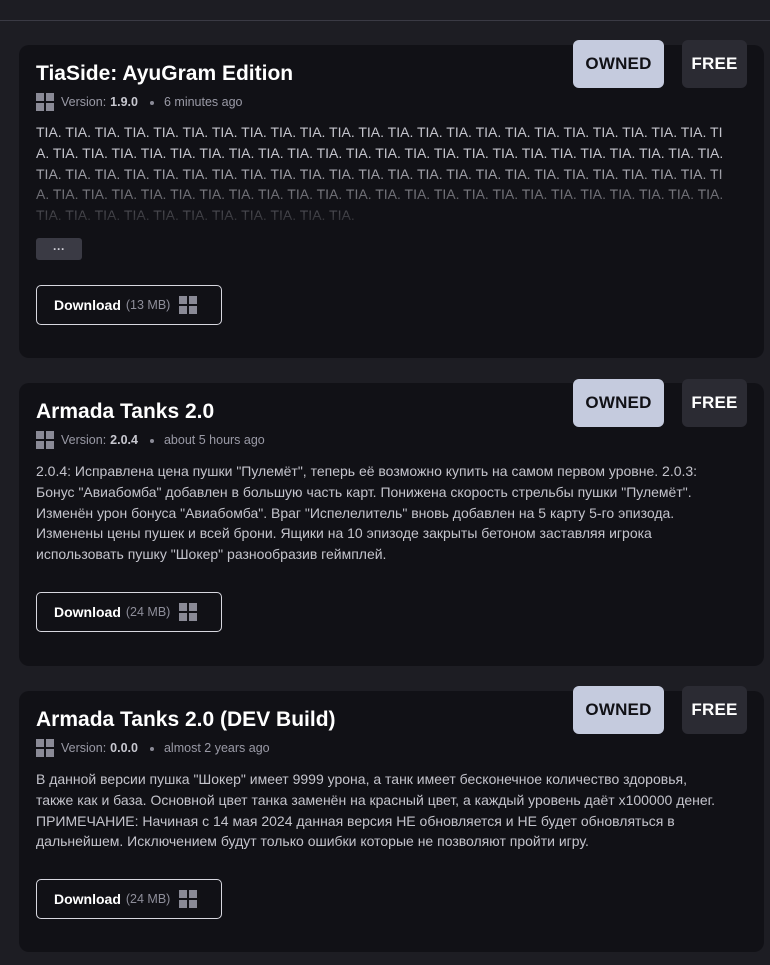 The image size is (770, 965). I want to click on download-size: (13 MB), so click(148, 305).